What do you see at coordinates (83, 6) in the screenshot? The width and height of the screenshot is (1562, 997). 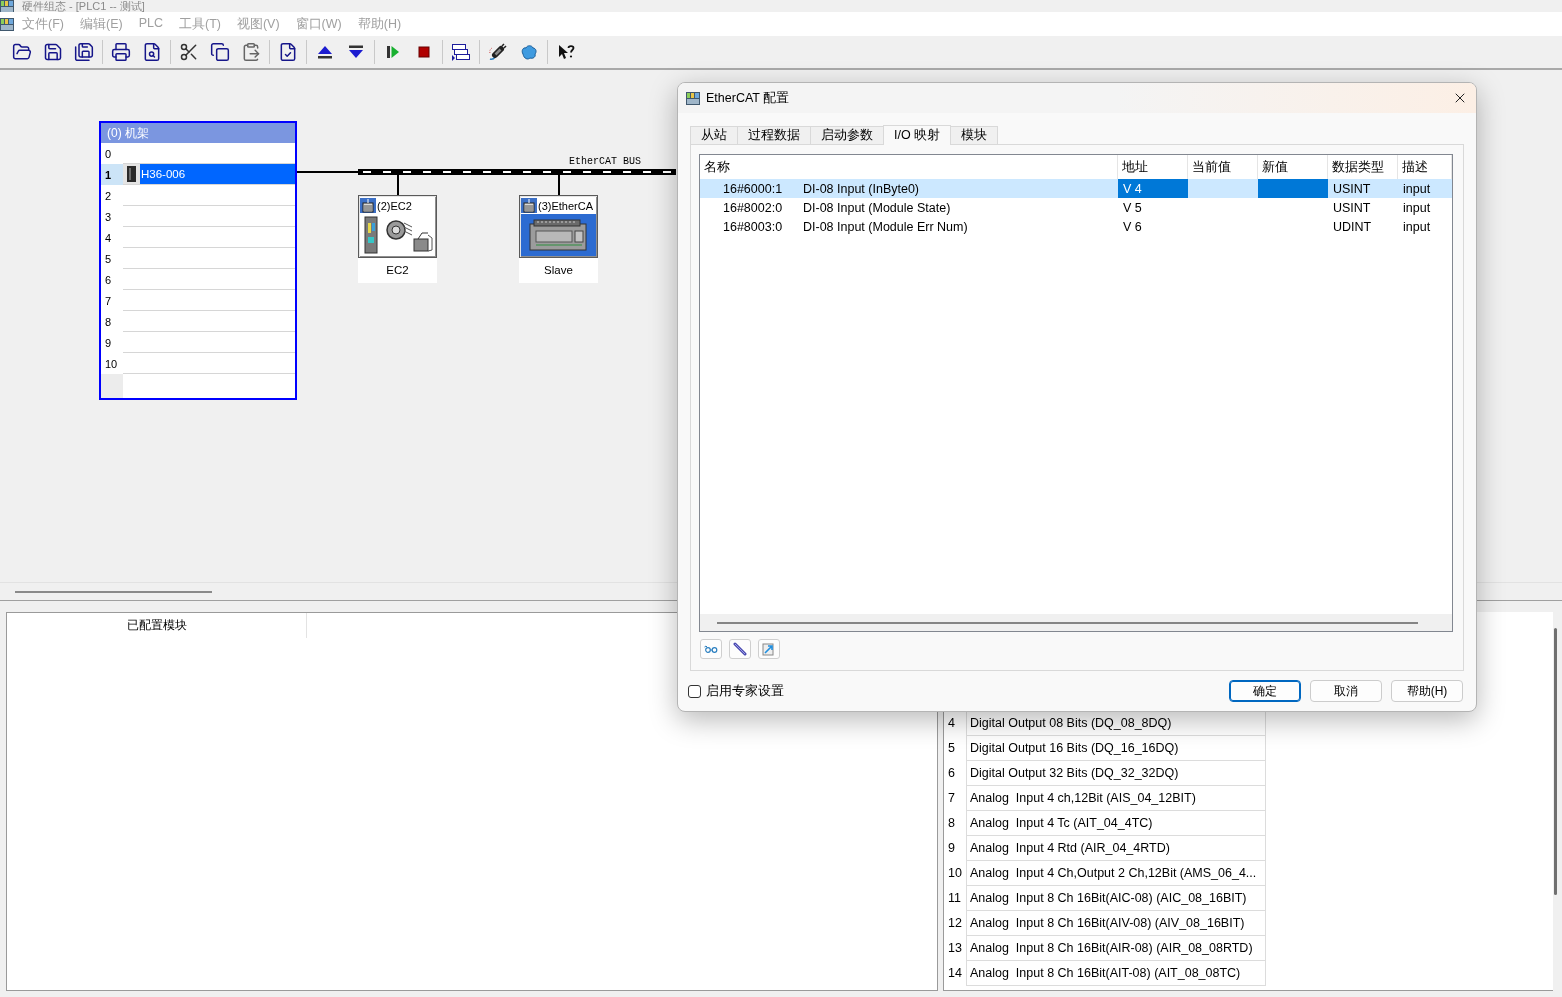 I see `window-title: 硬件组态 - [PLC1 -- 测试]` at bounding box center [83, 6].